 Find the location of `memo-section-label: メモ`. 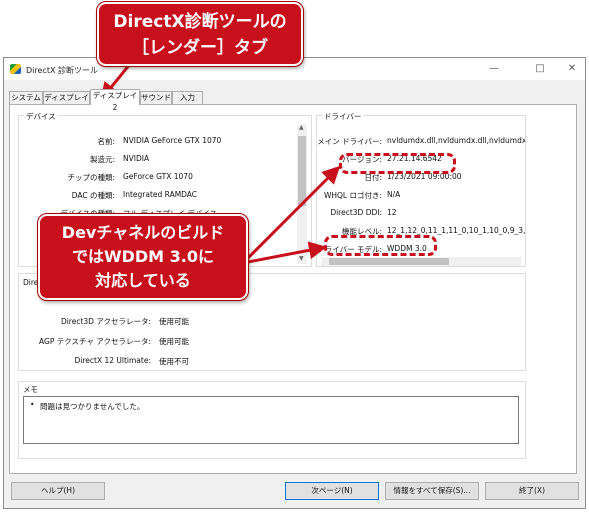

memo-section-label: メモ is located at coordinates (30, 389).